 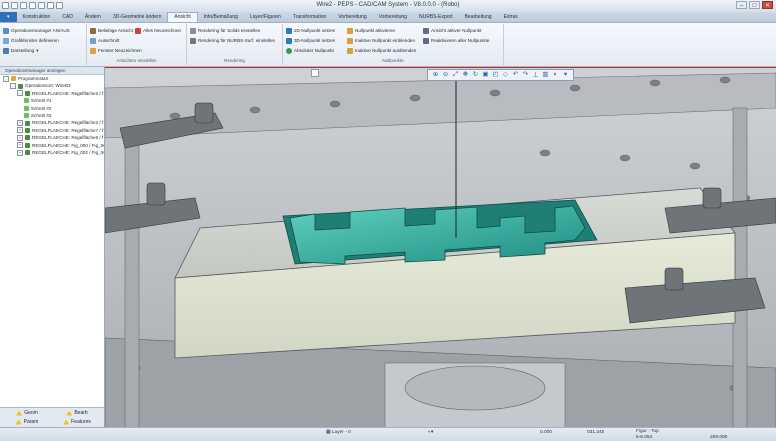 What do you see at coordinates (426, 30) in the screenshot?
I see `view-origin-icon` at bounding box center [426, 30].